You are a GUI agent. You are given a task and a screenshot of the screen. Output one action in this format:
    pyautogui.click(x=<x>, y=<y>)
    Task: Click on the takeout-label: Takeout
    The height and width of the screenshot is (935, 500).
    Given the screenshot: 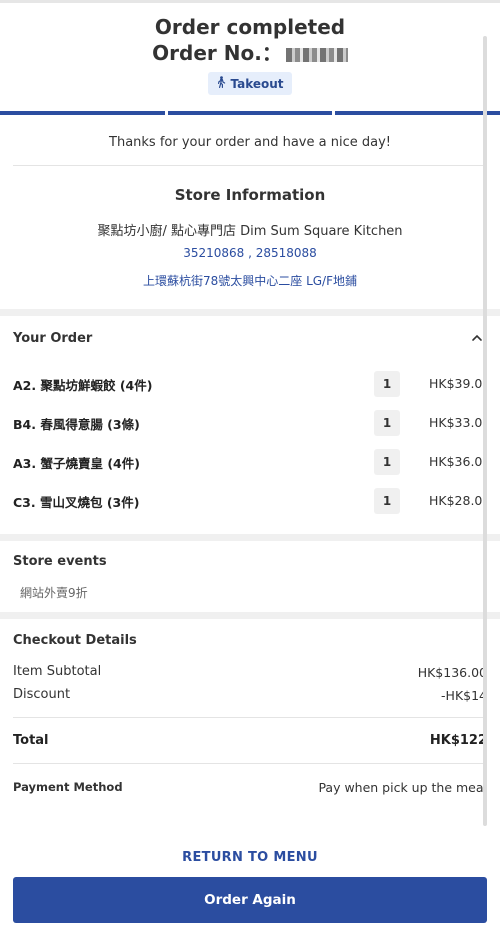 What is the action you would take?
    pyautogui.click(x=257, y=83)
    